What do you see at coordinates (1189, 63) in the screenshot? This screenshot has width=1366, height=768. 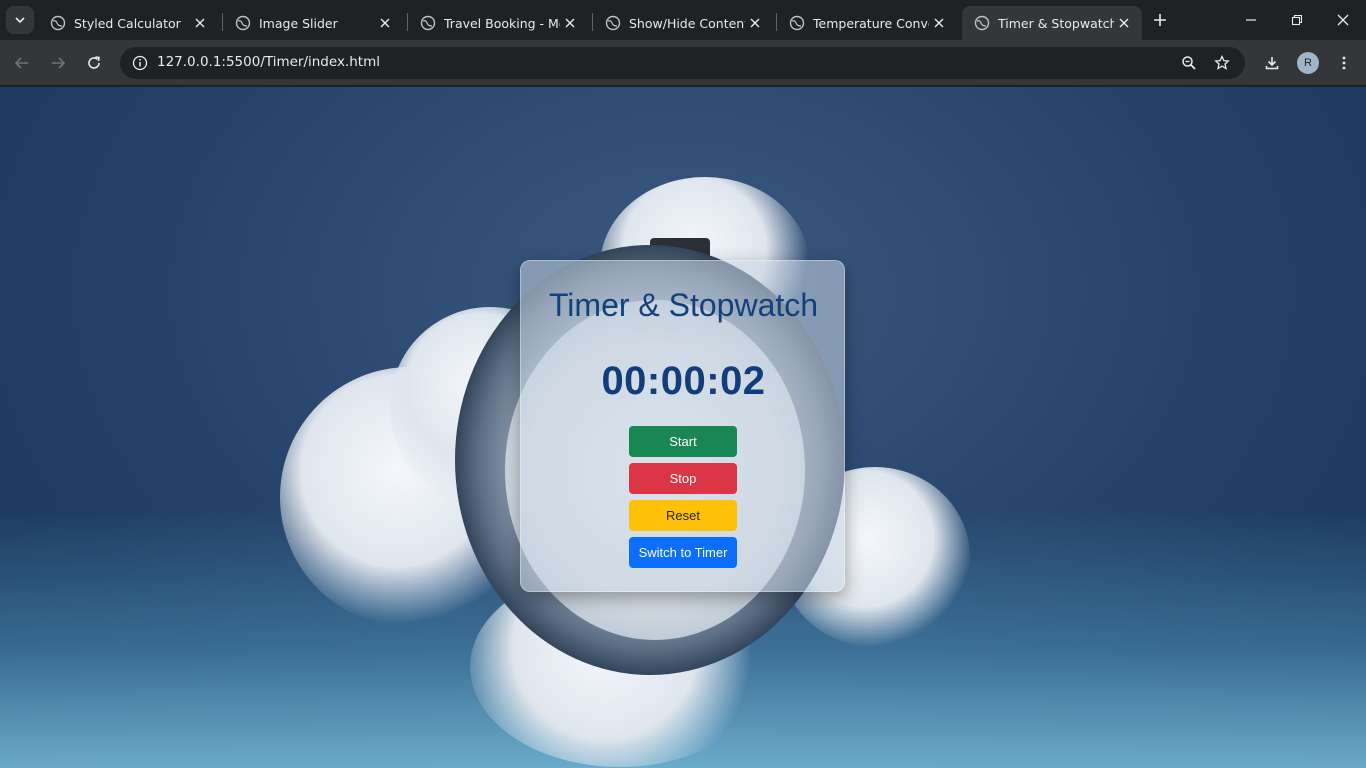 I see `zoom-icon` at bounding box center [1189, 63].